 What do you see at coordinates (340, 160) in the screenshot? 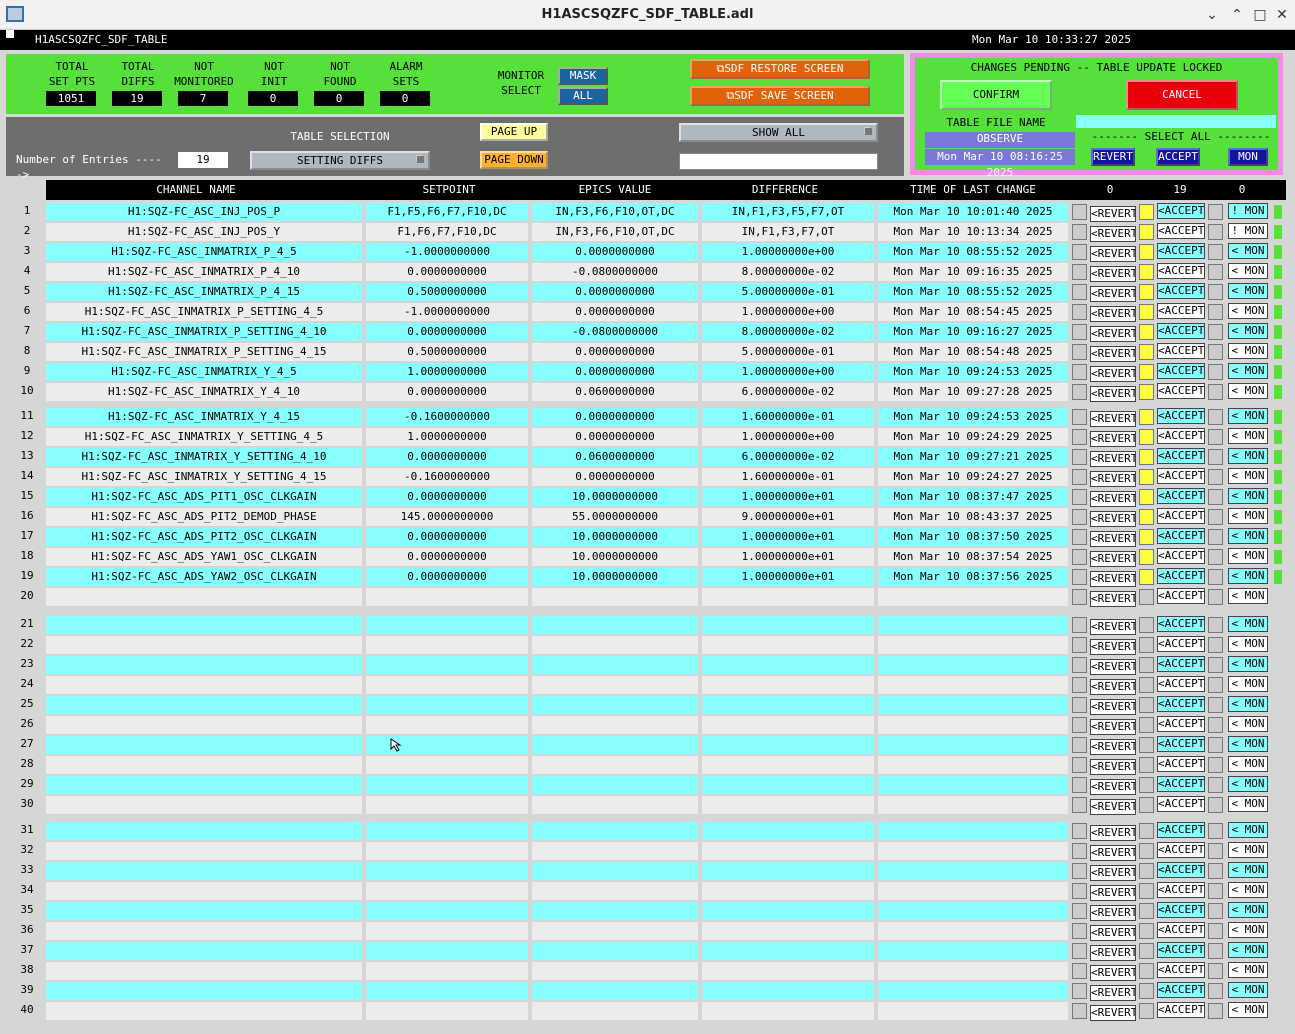
I see `table-selection-dropdown: SETTING DIFFS` at bounding box center [340, 160].